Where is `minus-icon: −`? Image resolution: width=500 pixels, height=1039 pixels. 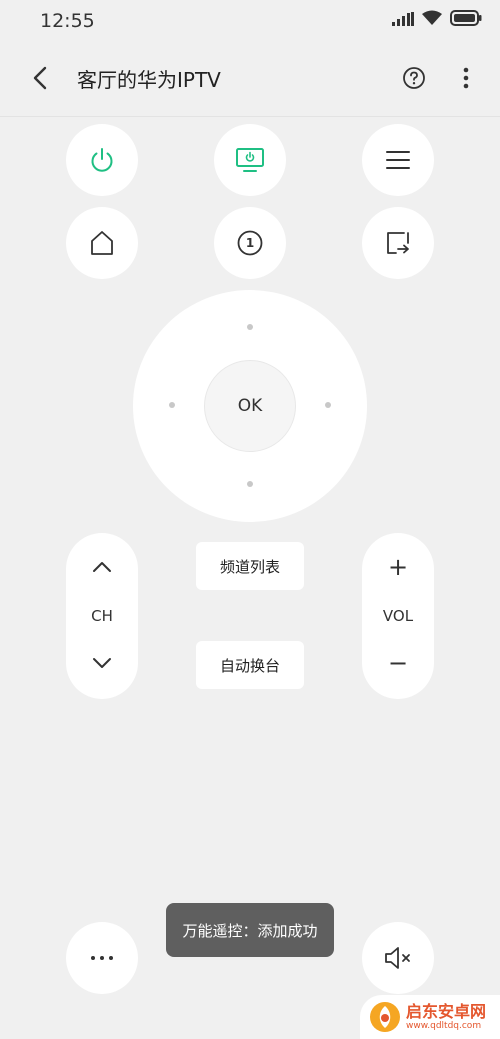 minus-icon: − is located at coordinates (398, 663).